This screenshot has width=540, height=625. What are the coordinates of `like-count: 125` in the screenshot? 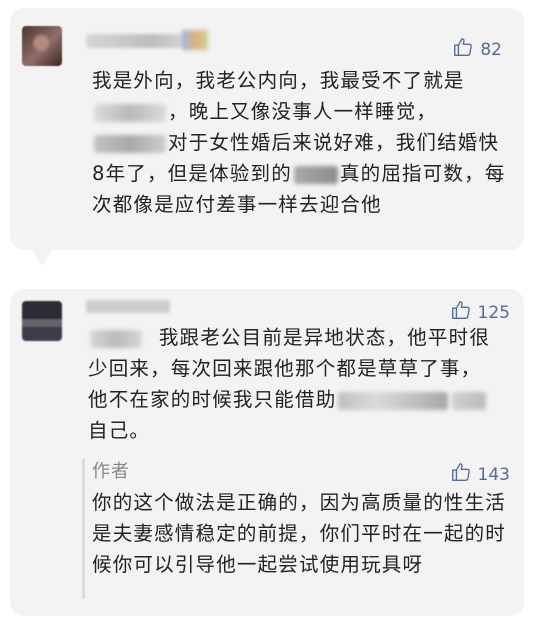 It's located at (493, 312).